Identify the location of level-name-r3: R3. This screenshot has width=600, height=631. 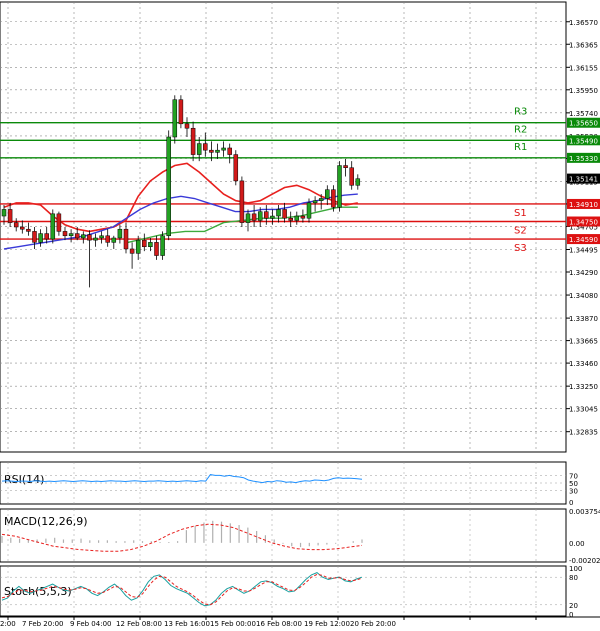
(520, 112).